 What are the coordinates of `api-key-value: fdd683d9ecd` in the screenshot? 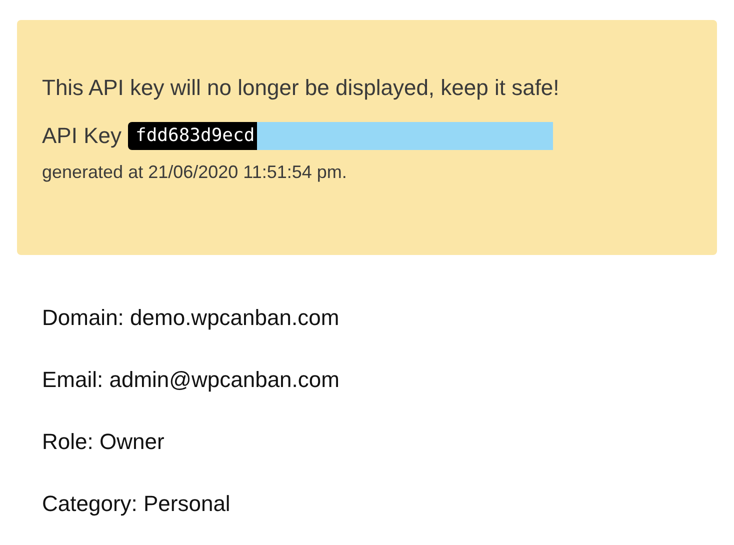 It's located at (192, 136).